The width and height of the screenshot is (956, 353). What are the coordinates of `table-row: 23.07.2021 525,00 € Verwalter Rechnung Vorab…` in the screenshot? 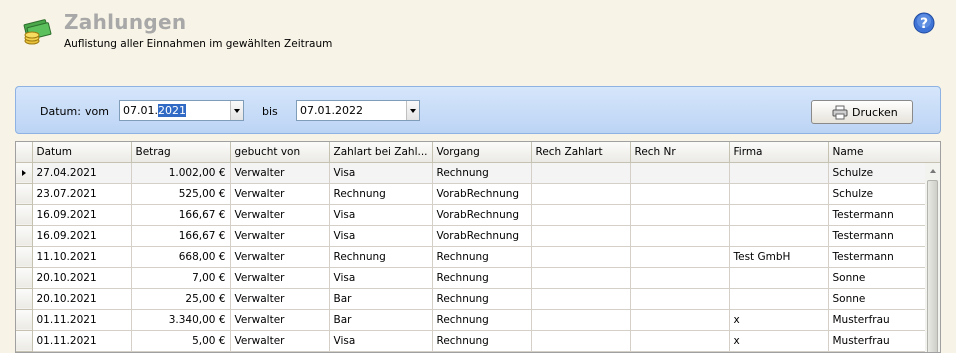 It's located at (472, 194).